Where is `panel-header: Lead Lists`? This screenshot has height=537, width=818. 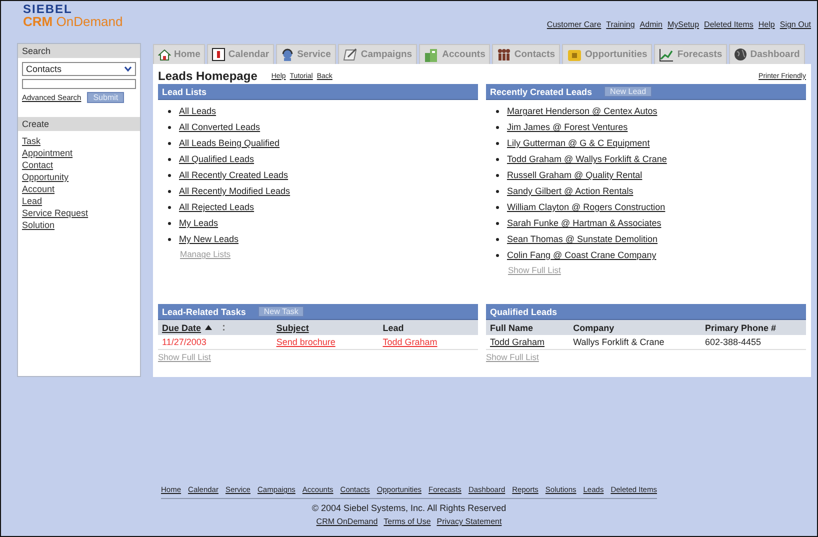
panel-header: Lead Lists is located at coordinates (318, 92).